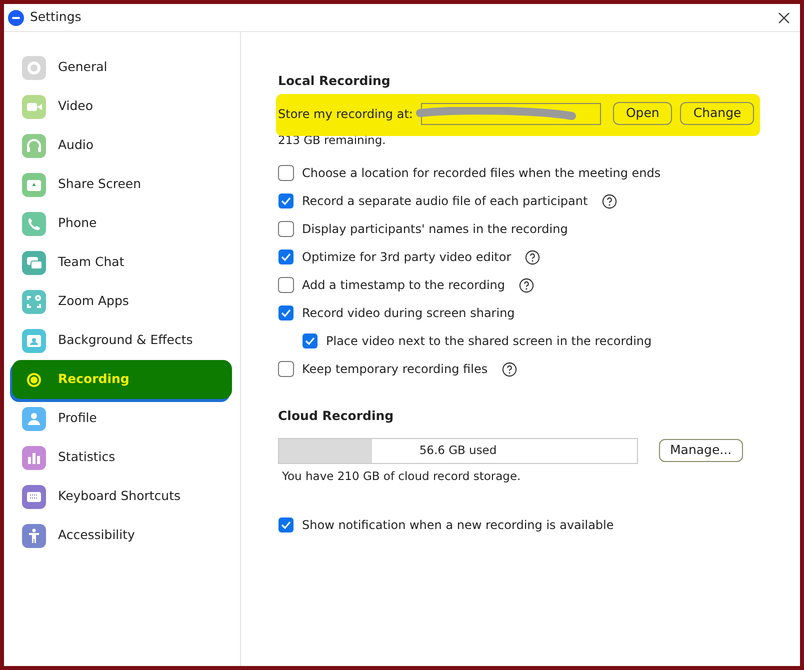  What do you see at coordinates (122, 301) in the screenshot?
I see `sidebar-item: Zoom Apps` at bounding box center [122, 301].